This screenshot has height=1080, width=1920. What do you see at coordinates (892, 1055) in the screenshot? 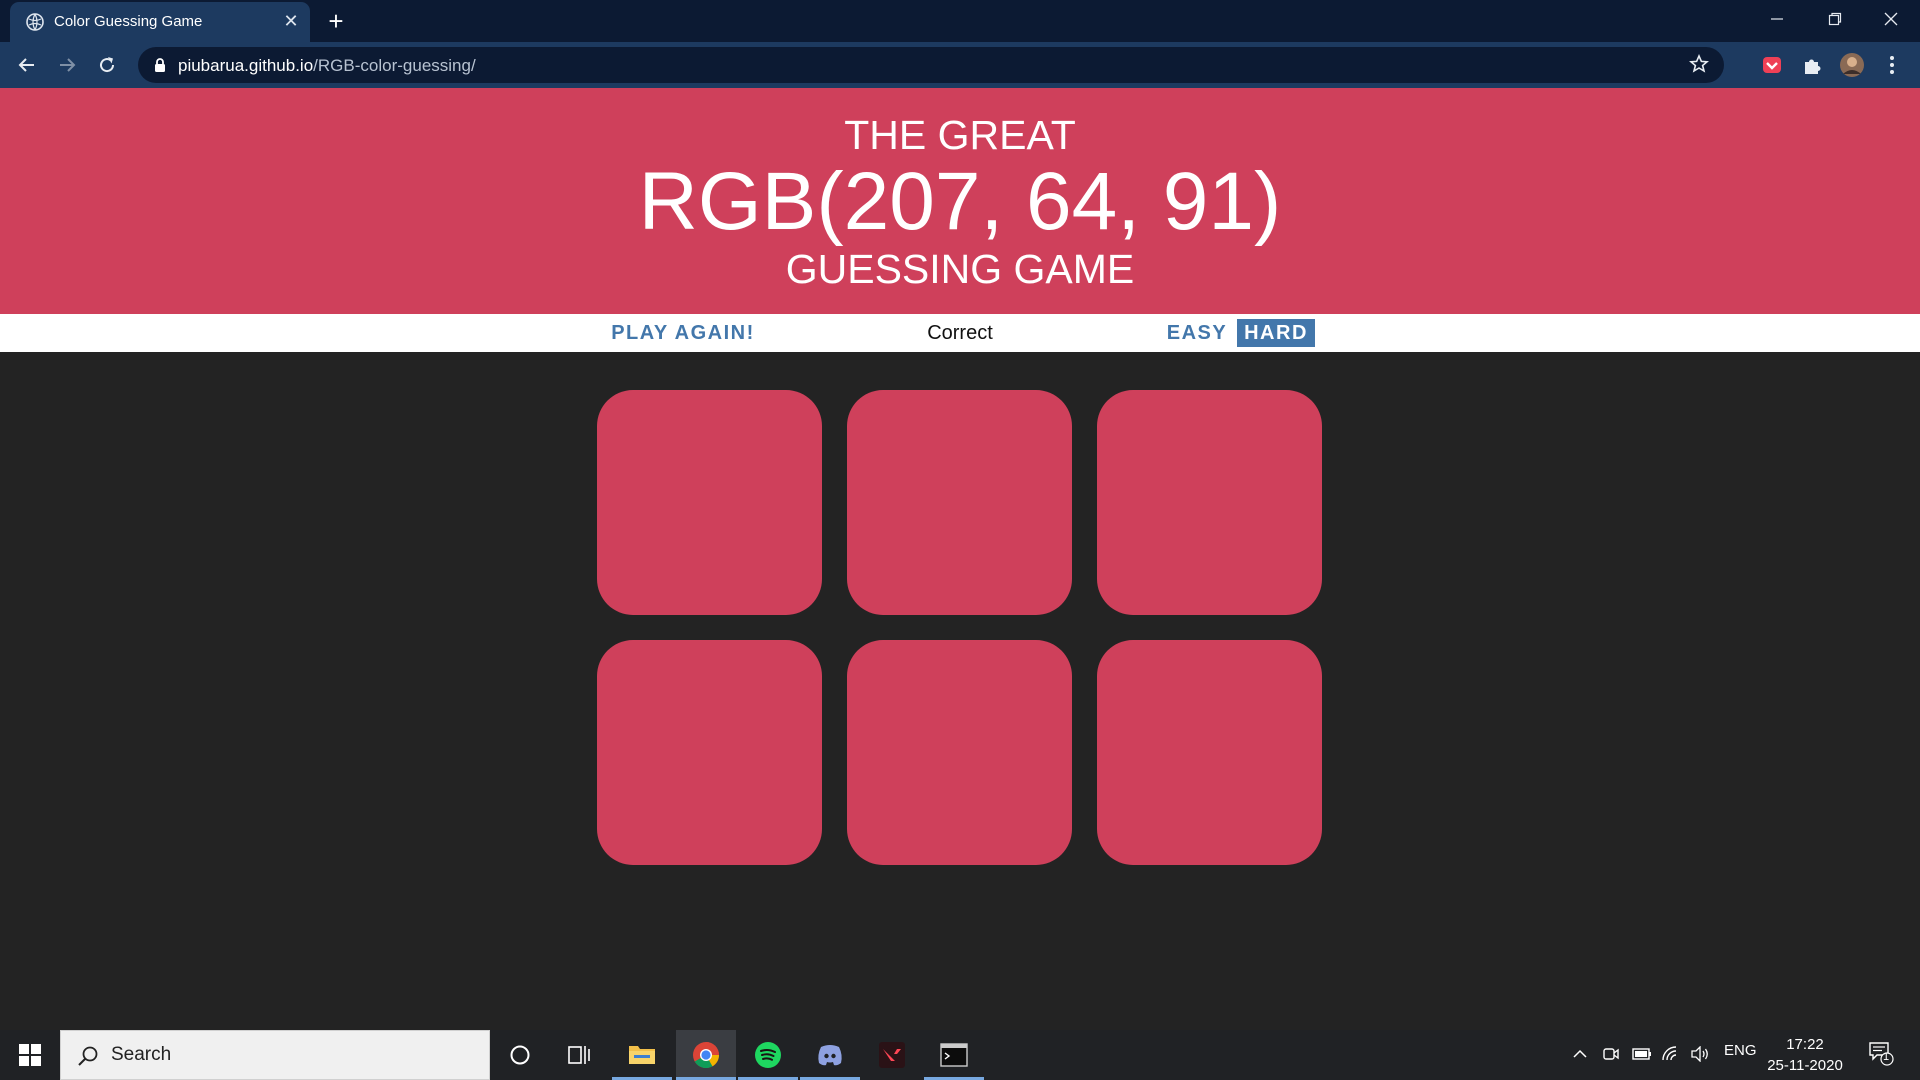
I see `valorant-icon` at bounding box center [892, 1055].